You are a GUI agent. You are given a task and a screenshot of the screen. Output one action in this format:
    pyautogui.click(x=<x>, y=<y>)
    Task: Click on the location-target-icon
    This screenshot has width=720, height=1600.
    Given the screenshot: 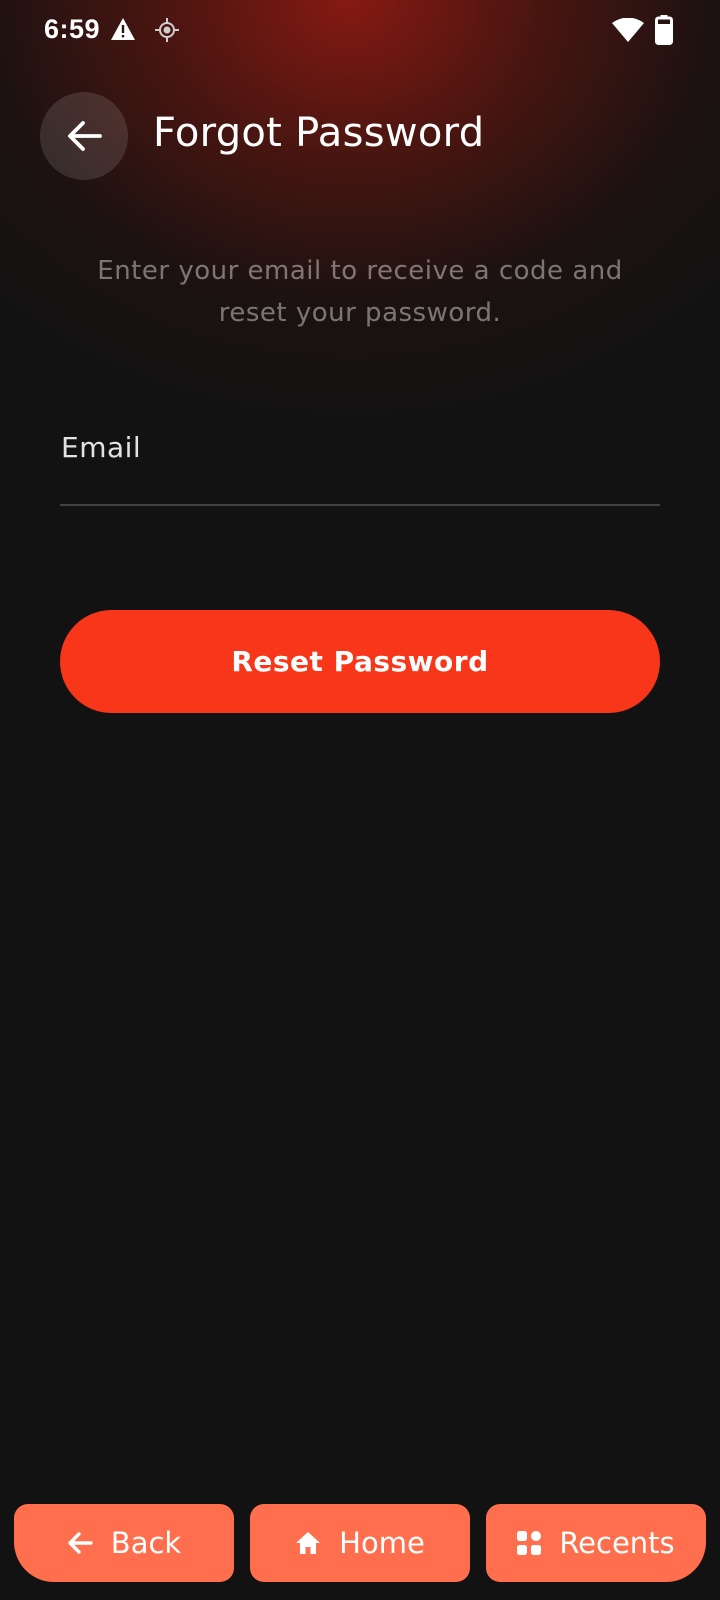 What is the action you would take?
    pyautogui.click(x=167, y=30)
    